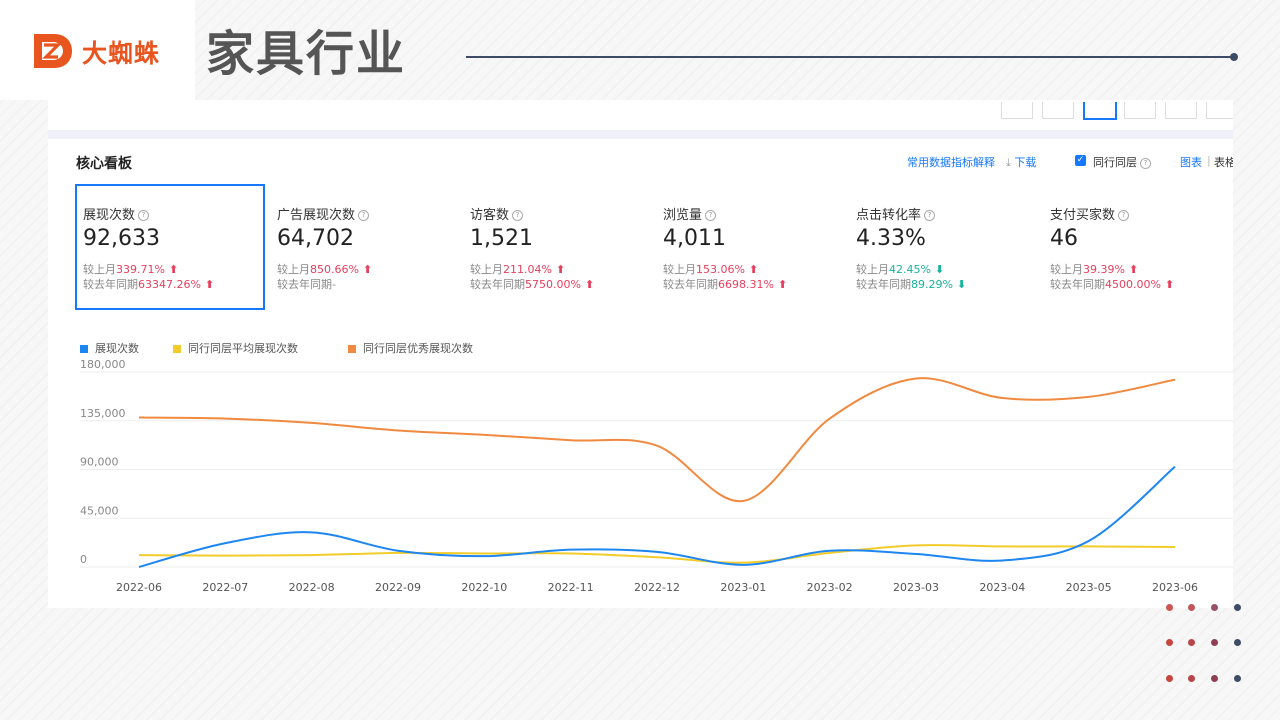 The width and height of the screenshot is (1280, 720). What do you see at coordinates (943, 247) in the screenshot?
I see `metric-card: 点击转化率? 4.33% 较上月42.45% ⬇ 较去年同期89.29% ⬇` at bounding box center [943, 247].